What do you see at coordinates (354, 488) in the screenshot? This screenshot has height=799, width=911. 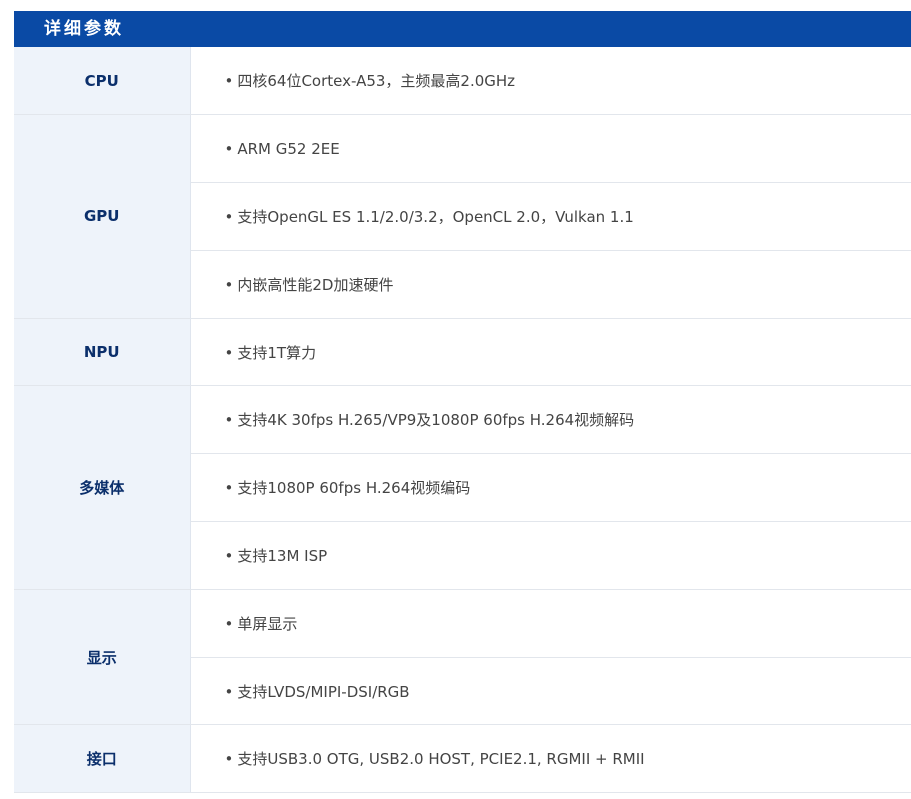 I see `spec-value-text: 支持1080P 60fps H.264视频编码` at bounding box center [354, 488].